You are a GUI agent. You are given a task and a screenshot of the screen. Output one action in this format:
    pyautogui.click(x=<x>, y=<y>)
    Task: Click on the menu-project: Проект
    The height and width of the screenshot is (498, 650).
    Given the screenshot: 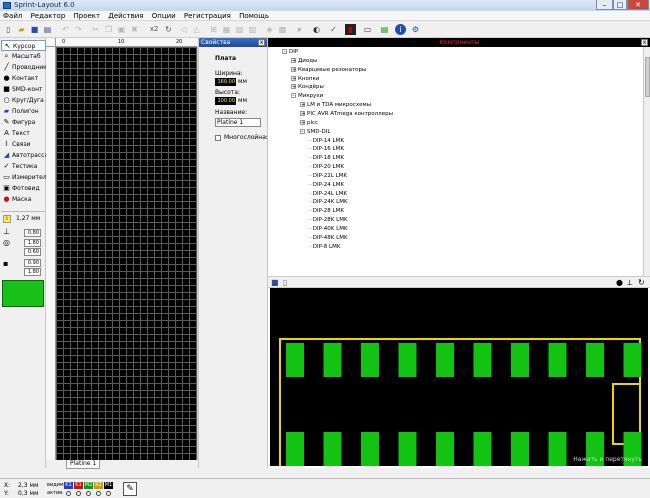 What is the action you would take?
    pyautogui.click(x=87, y=16)
    